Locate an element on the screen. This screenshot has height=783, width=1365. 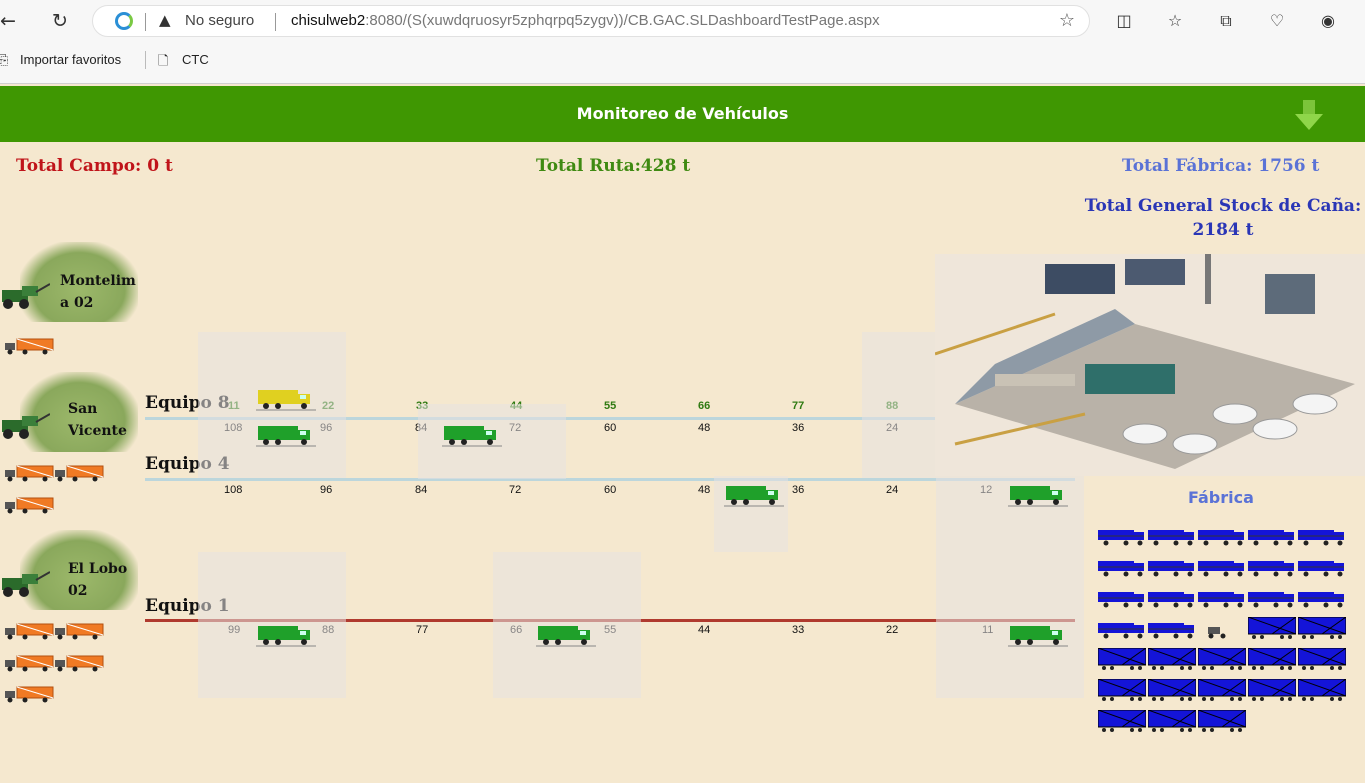
stock-label: Total General Stock de Caña: is located at coordinates (1223, 206).